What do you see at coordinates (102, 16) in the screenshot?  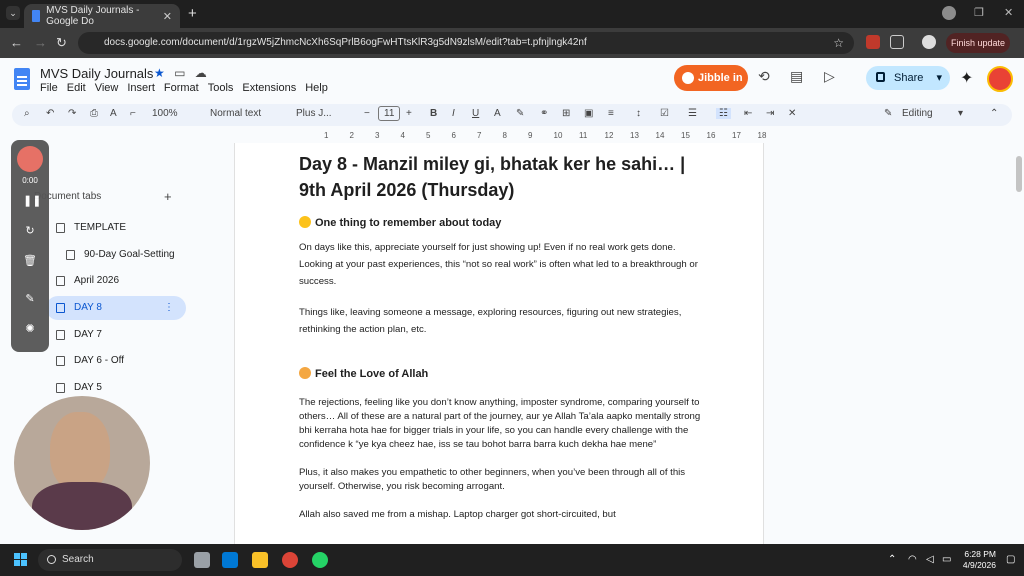 I see `browser-tab: MVS Daily Journals - Google Do ✕` at bounding box center [102, 16].